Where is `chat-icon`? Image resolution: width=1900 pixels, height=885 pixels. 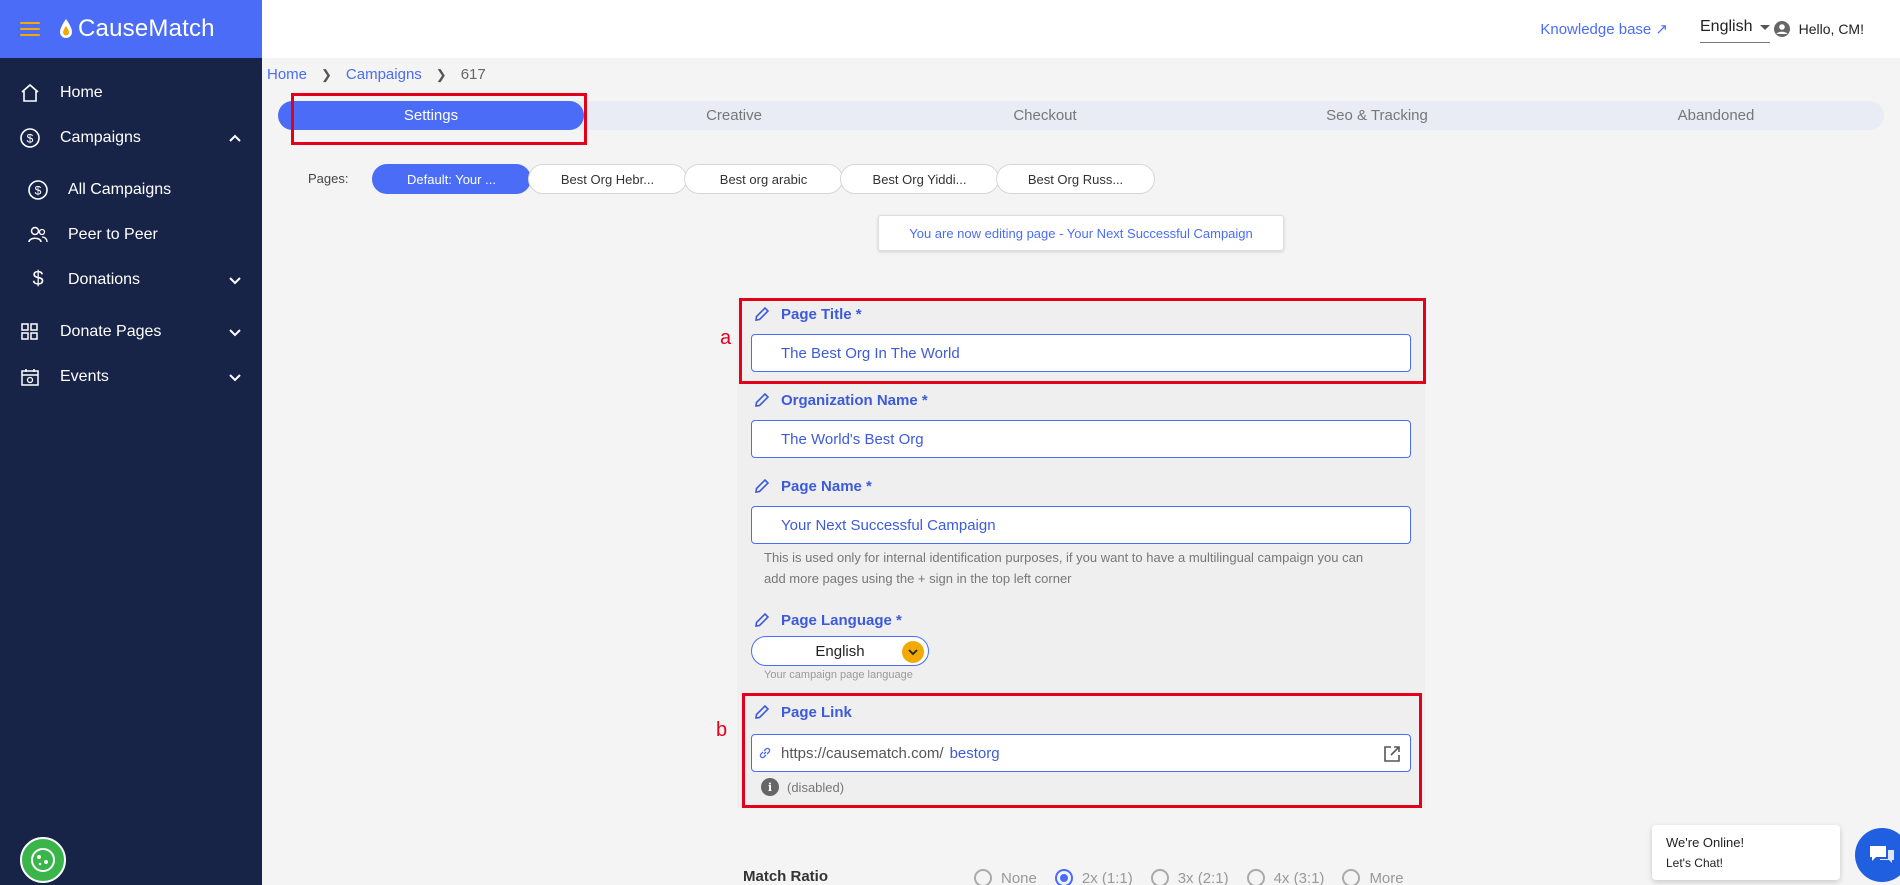 chat-icon is located at coordinates (1882, 854).